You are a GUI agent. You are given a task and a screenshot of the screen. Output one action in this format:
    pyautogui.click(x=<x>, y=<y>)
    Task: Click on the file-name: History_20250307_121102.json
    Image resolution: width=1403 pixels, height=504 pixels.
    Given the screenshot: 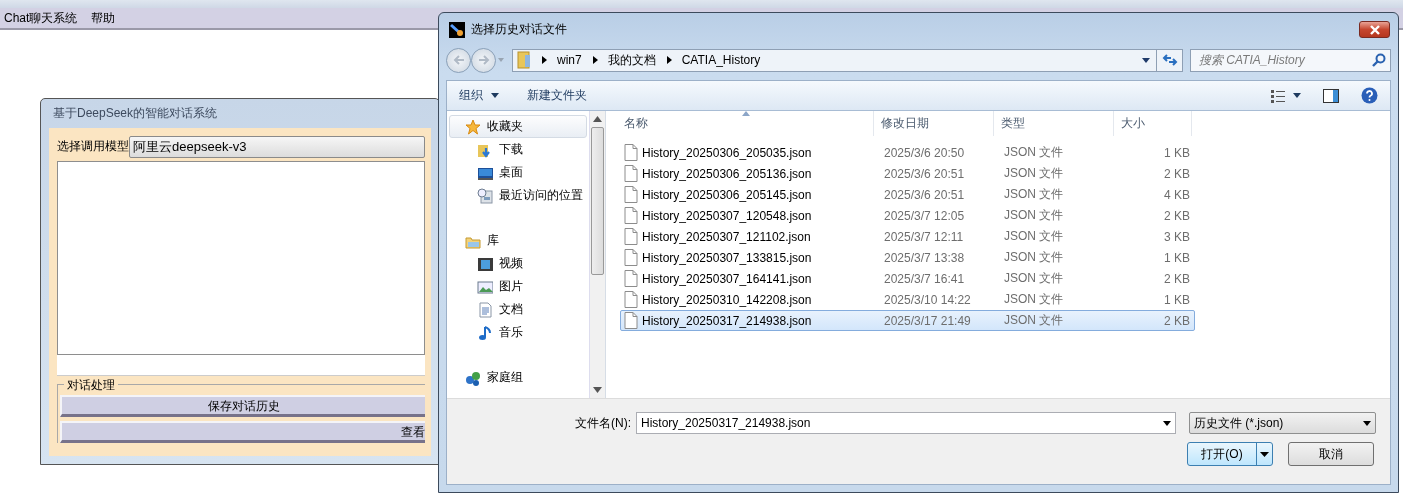 What is the action you would take?
    pyautogui.click(x=726, y=236)
    